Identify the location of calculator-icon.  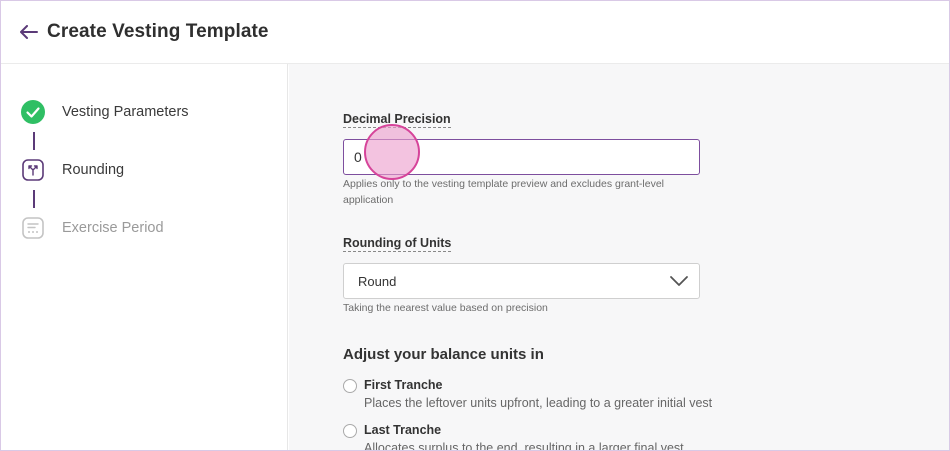
(33, 228).